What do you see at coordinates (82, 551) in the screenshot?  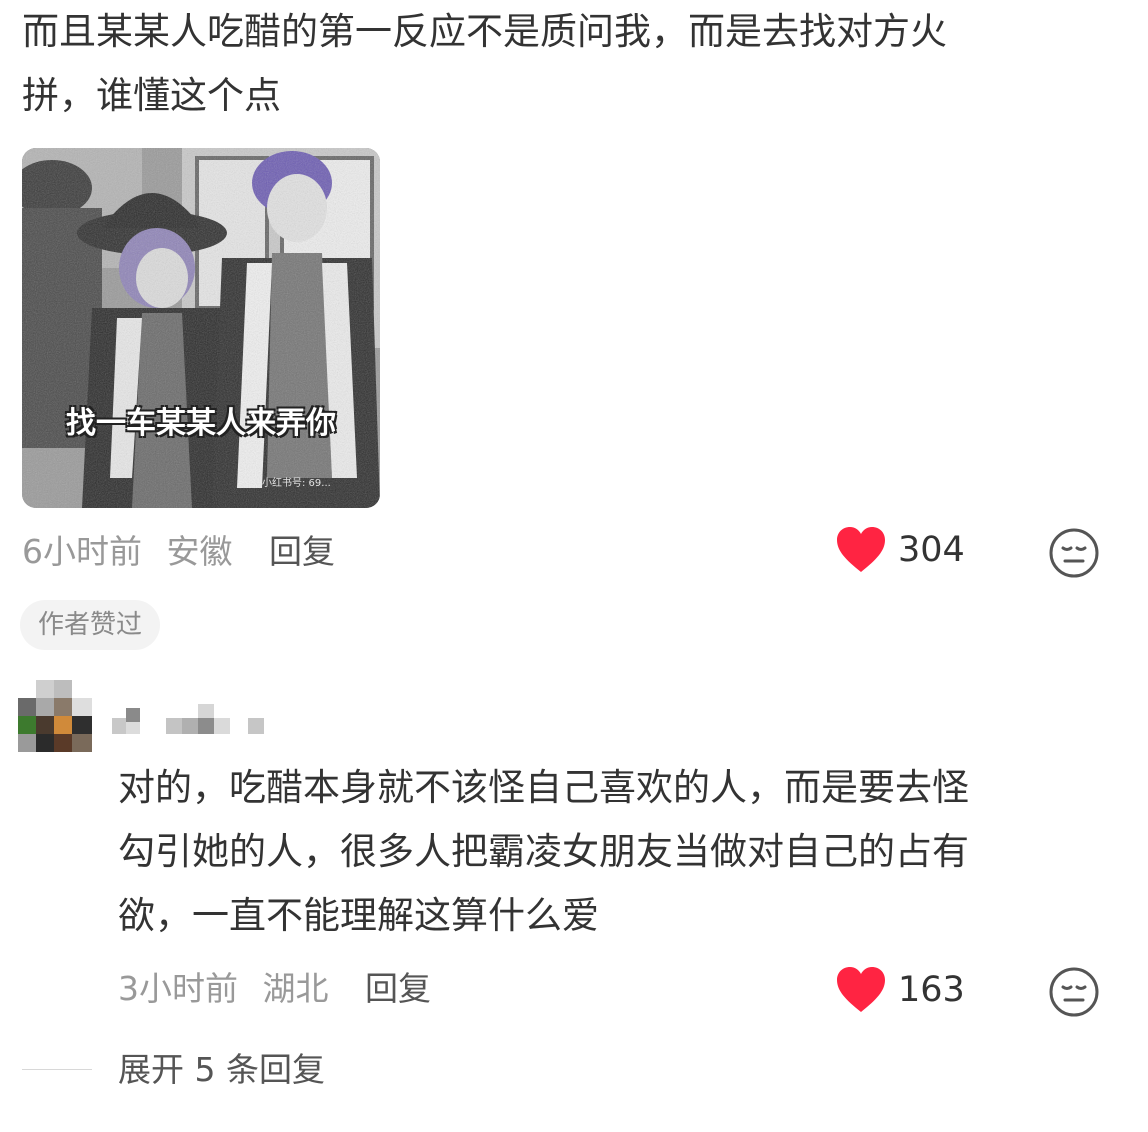 I see `comment-1-time: 6小时前` at bounding box center [82, 551].